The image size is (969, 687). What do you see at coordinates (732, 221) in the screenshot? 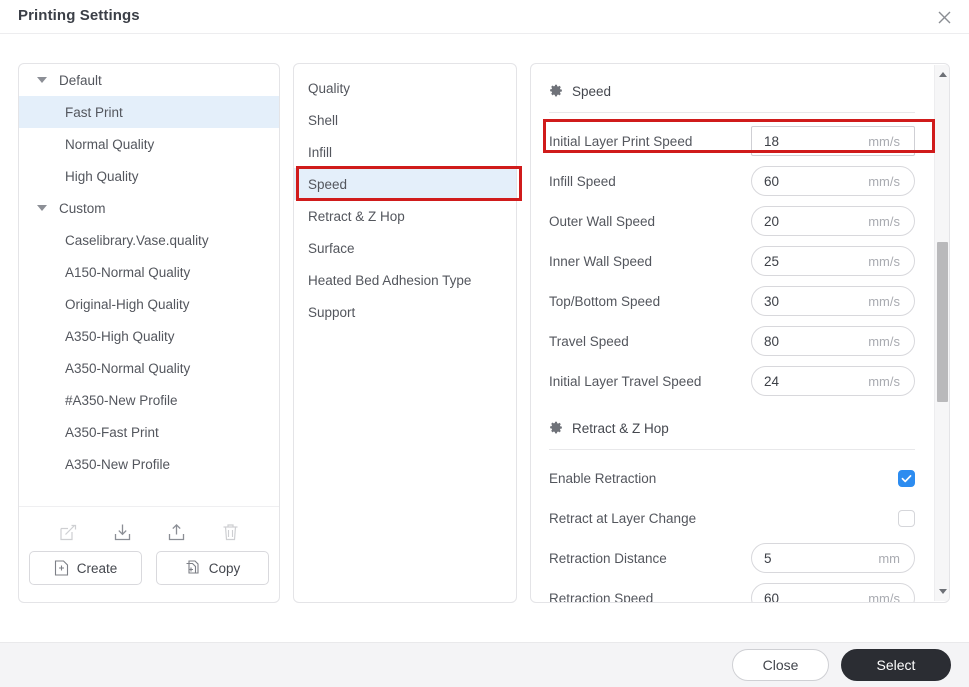
I see `setting-row-outer-wall-speed: Outer Wall Speed 20 mm/s` at bounding box center [732, 221].